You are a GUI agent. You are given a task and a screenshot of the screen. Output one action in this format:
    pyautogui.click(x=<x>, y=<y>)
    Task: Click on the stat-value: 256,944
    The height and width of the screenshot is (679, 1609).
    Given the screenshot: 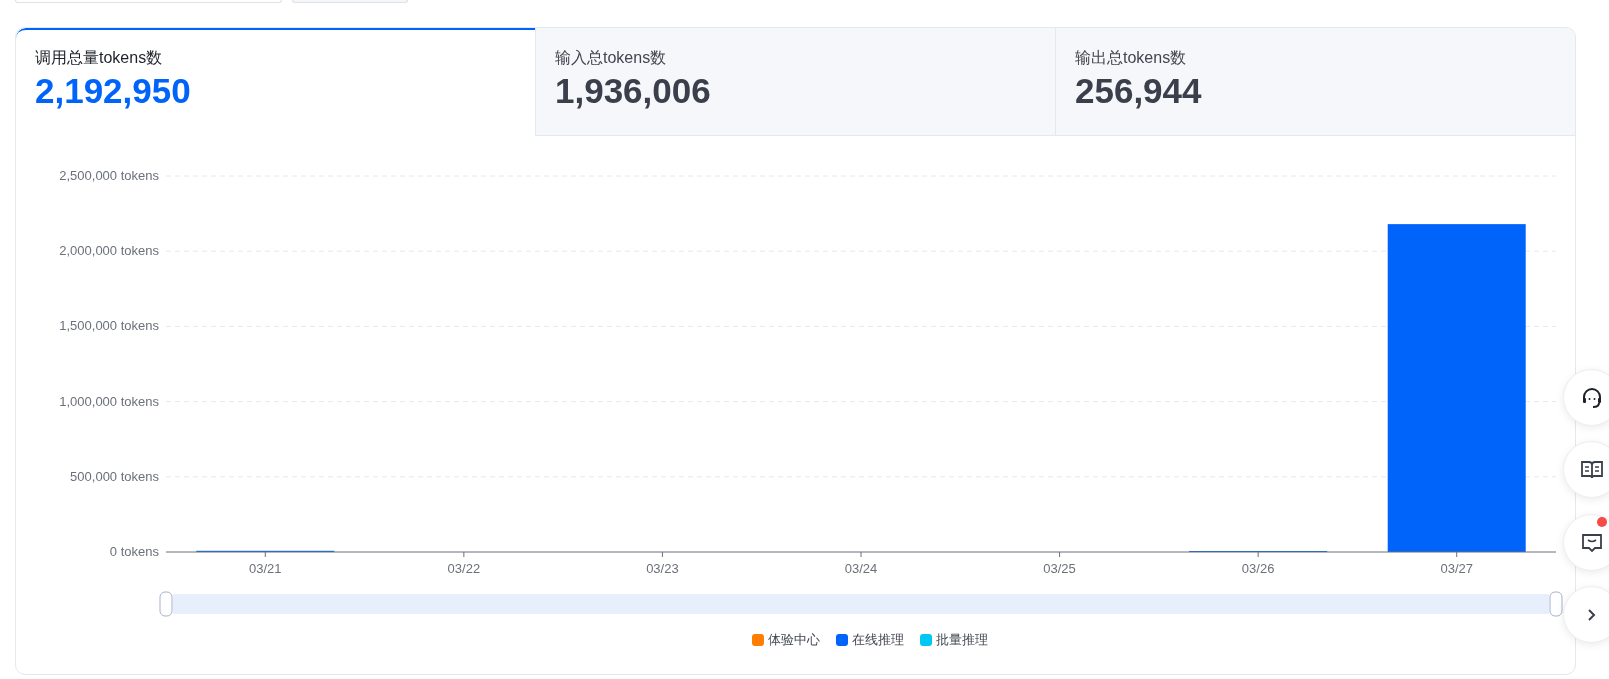 What is the action you would take?
    pyautogui.click(x=1138, y=91)
    